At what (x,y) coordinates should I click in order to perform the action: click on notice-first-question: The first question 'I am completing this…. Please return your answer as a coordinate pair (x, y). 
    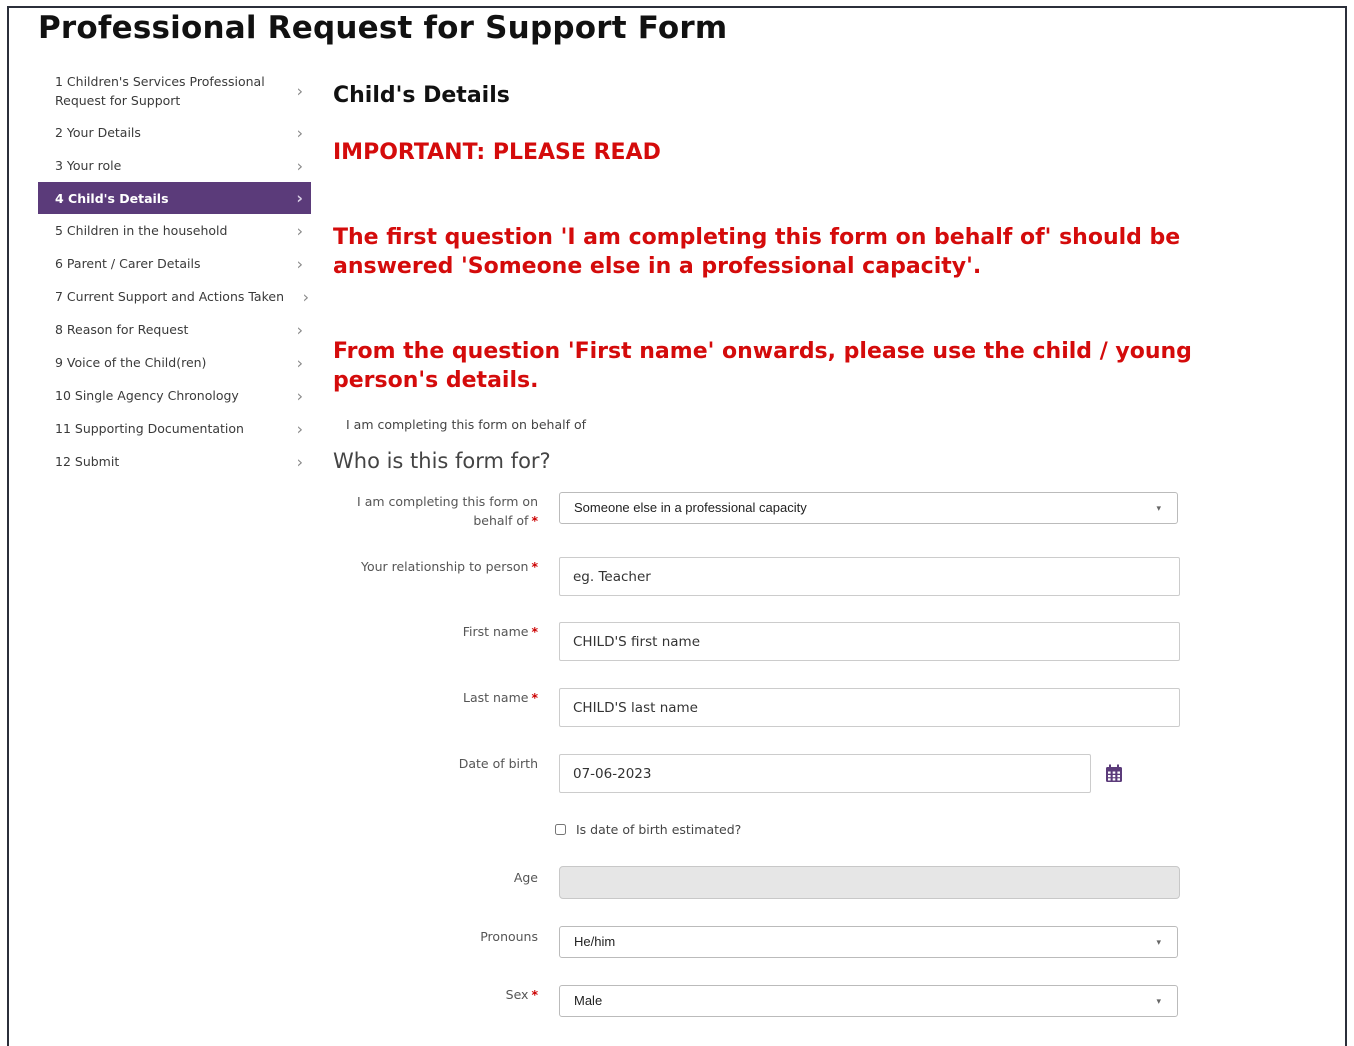
    Looking at the image, I should click on (757, 252).